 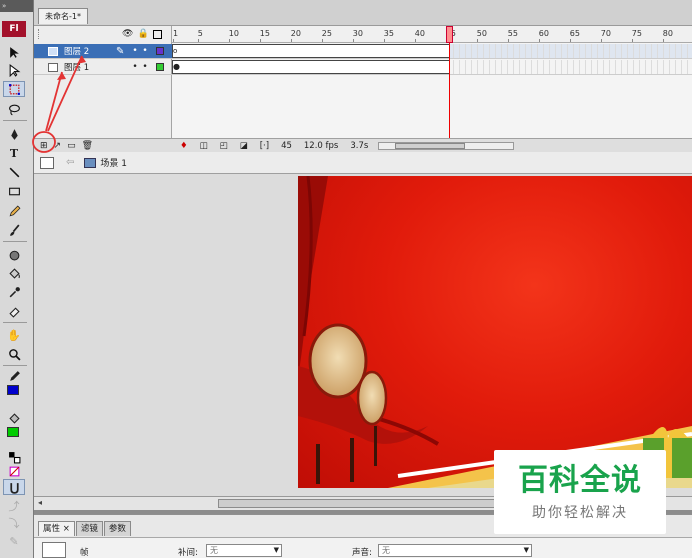 I want to click on rectangle-tool-icon, so click(x=14, y=191).